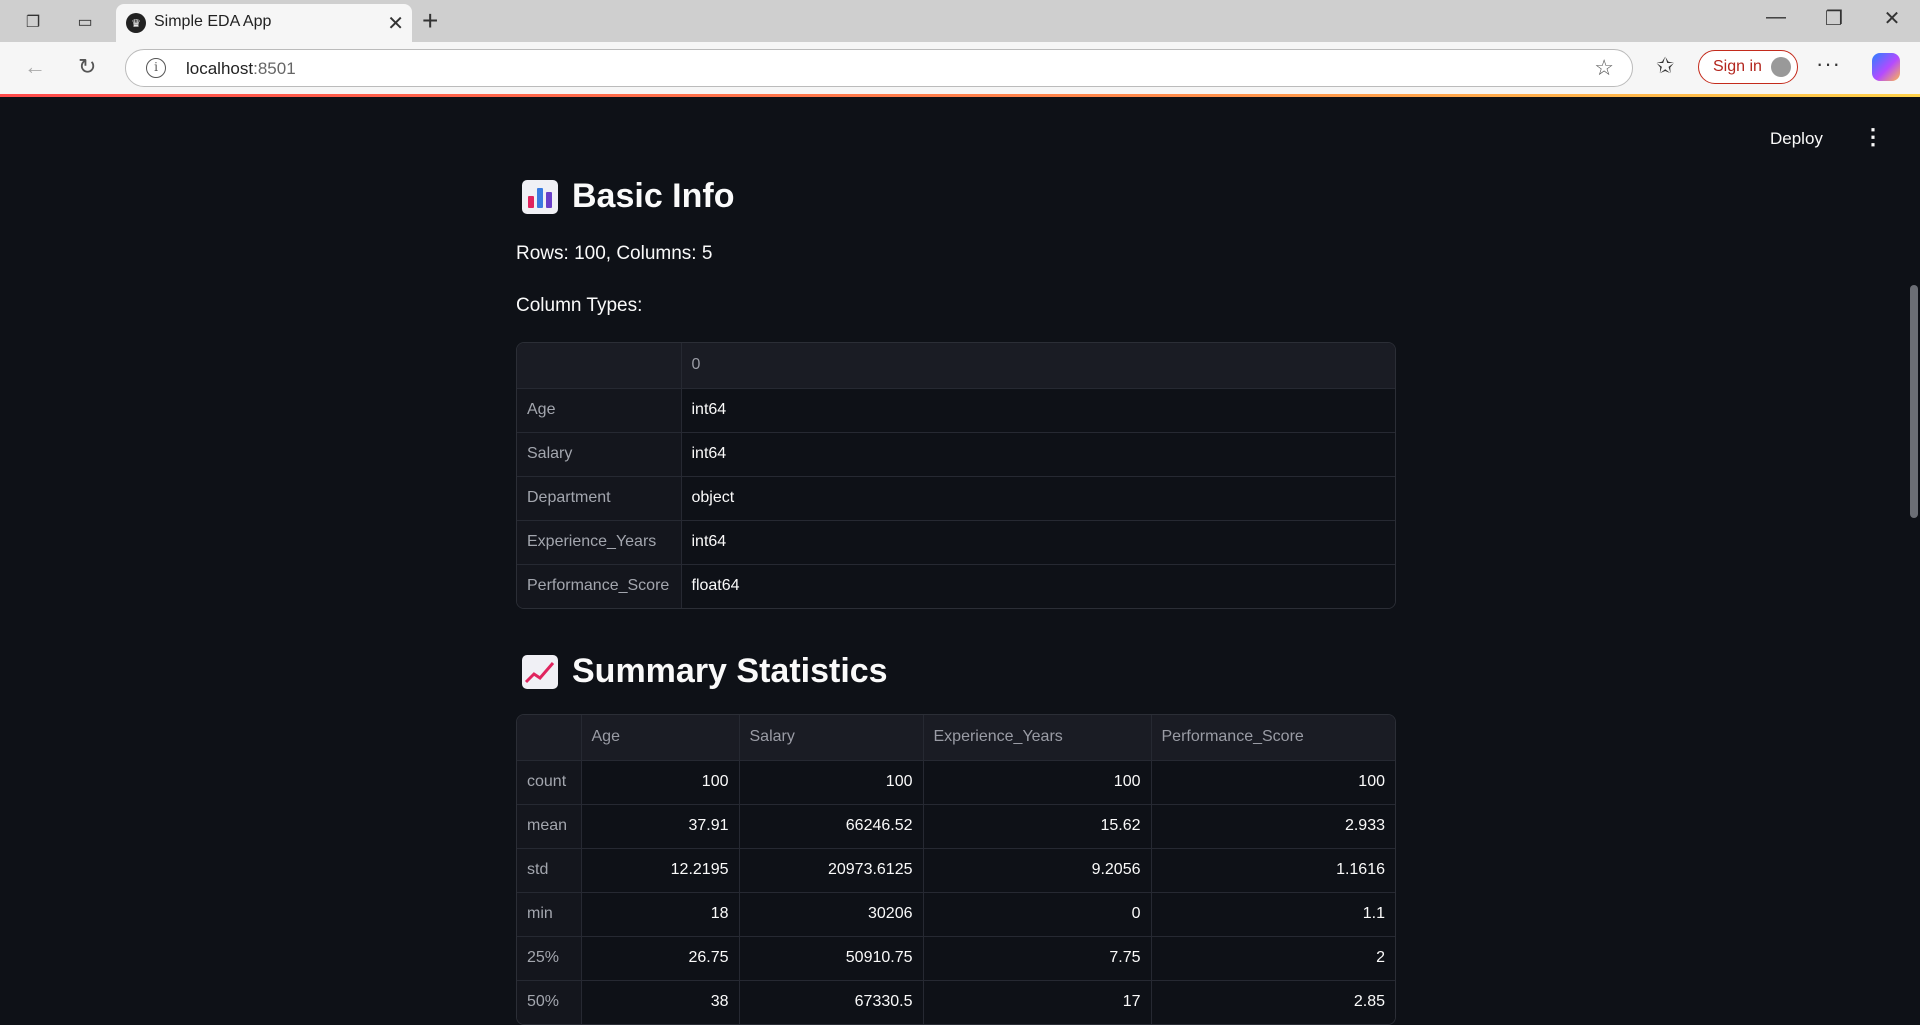  What do you see at coordinates (87, 67) in the screenshot?
I see `refresh-icon: ↻` at bounding box center [87, 67].